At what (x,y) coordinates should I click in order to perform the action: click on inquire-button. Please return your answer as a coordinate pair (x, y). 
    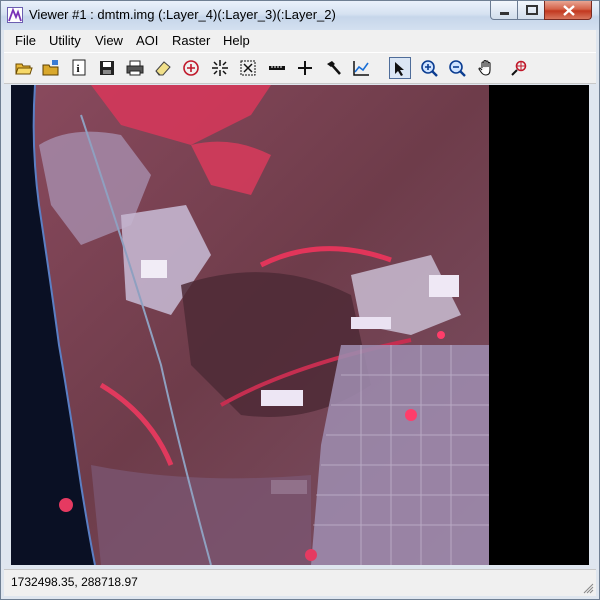
    Looking at the image, I should click on (519, 68).